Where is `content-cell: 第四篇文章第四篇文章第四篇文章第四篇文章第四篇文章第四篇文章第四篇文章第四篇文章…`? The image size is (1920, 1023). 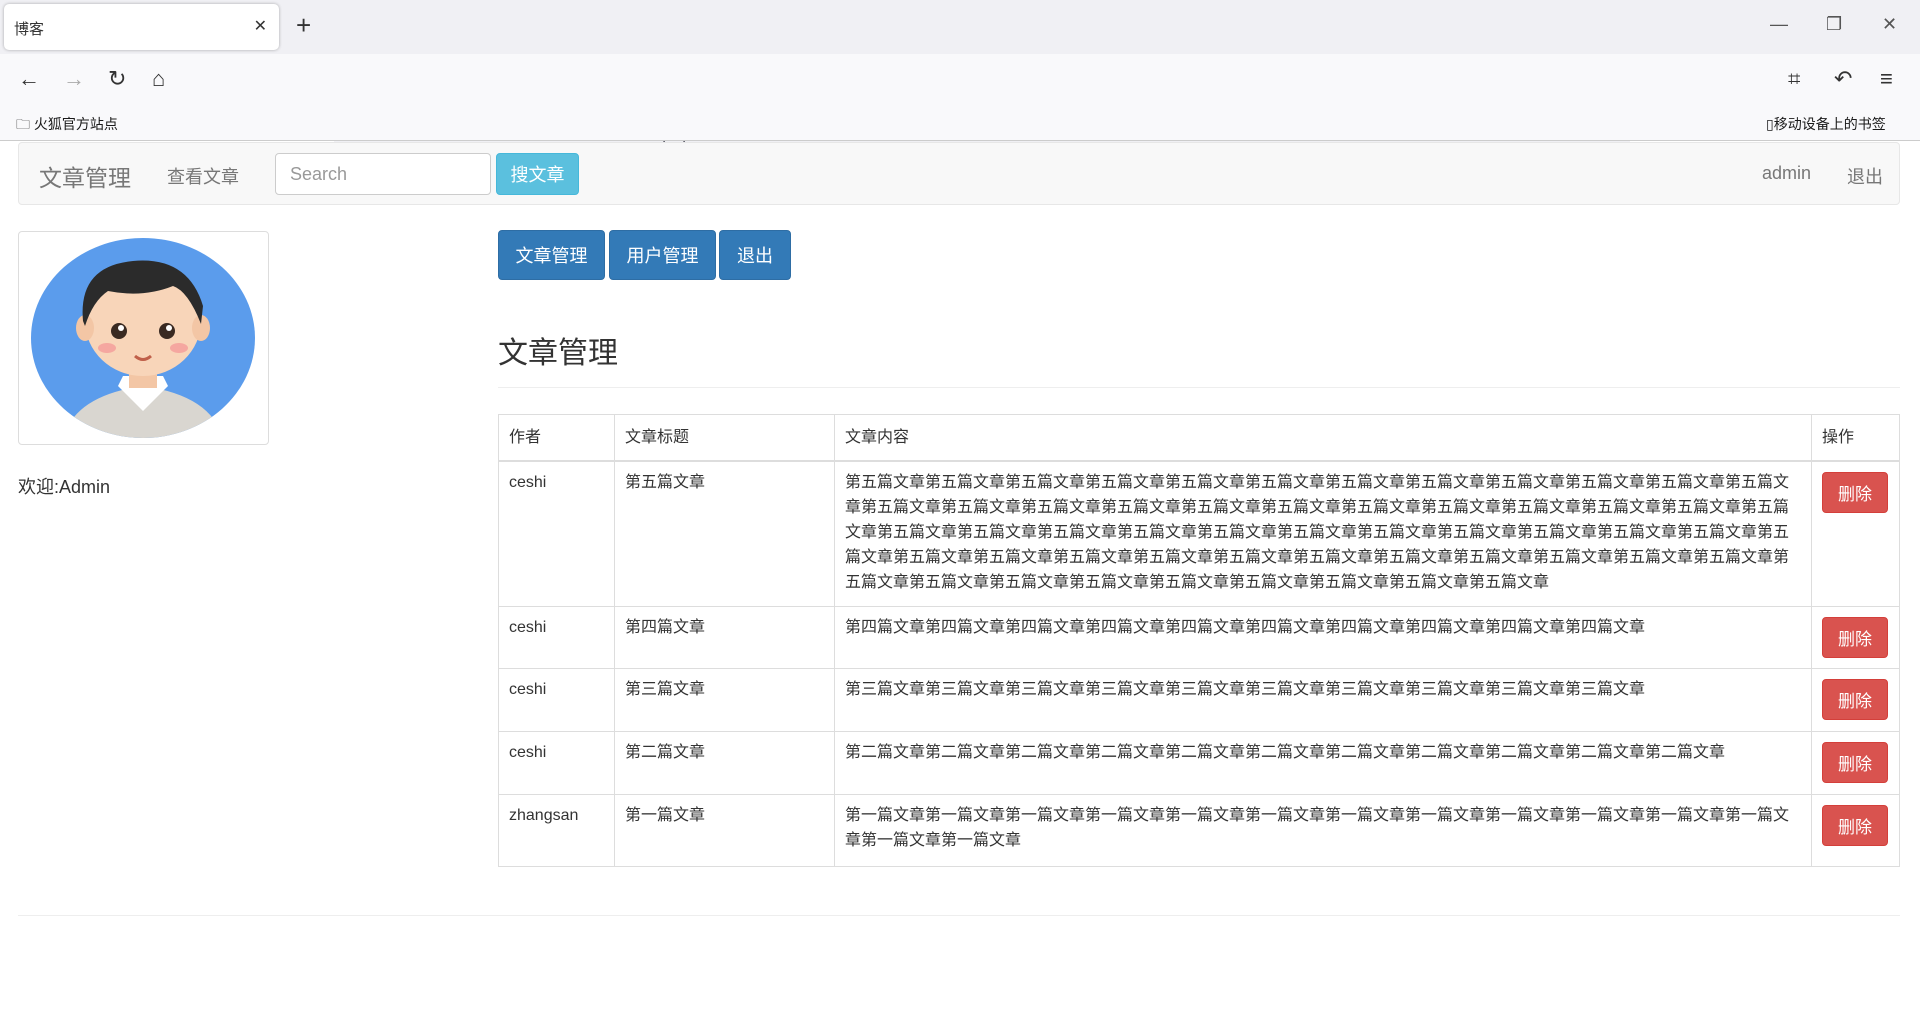 content-cell: 第四篇文章第四篇文章第四篇文章第四篇文章第四篇文章第四篇文章第四篇文章第四篇文章… is located at coordinates (1323, 637).